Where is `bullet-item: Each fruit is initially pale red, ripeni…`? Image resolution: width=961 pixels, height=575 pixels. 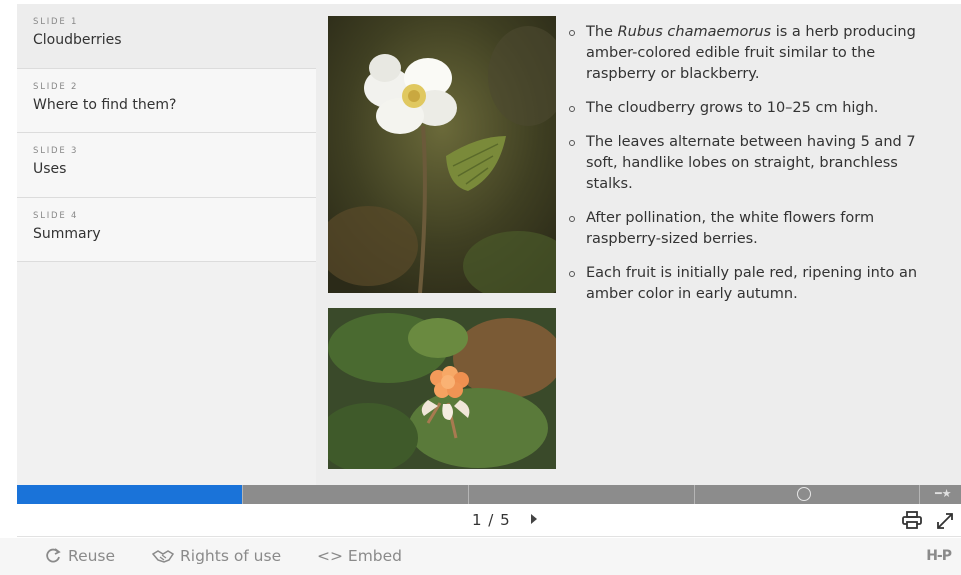 bullet-item: Each fruit is initially pale red, ripeni… is located at coordinates (756, 284).